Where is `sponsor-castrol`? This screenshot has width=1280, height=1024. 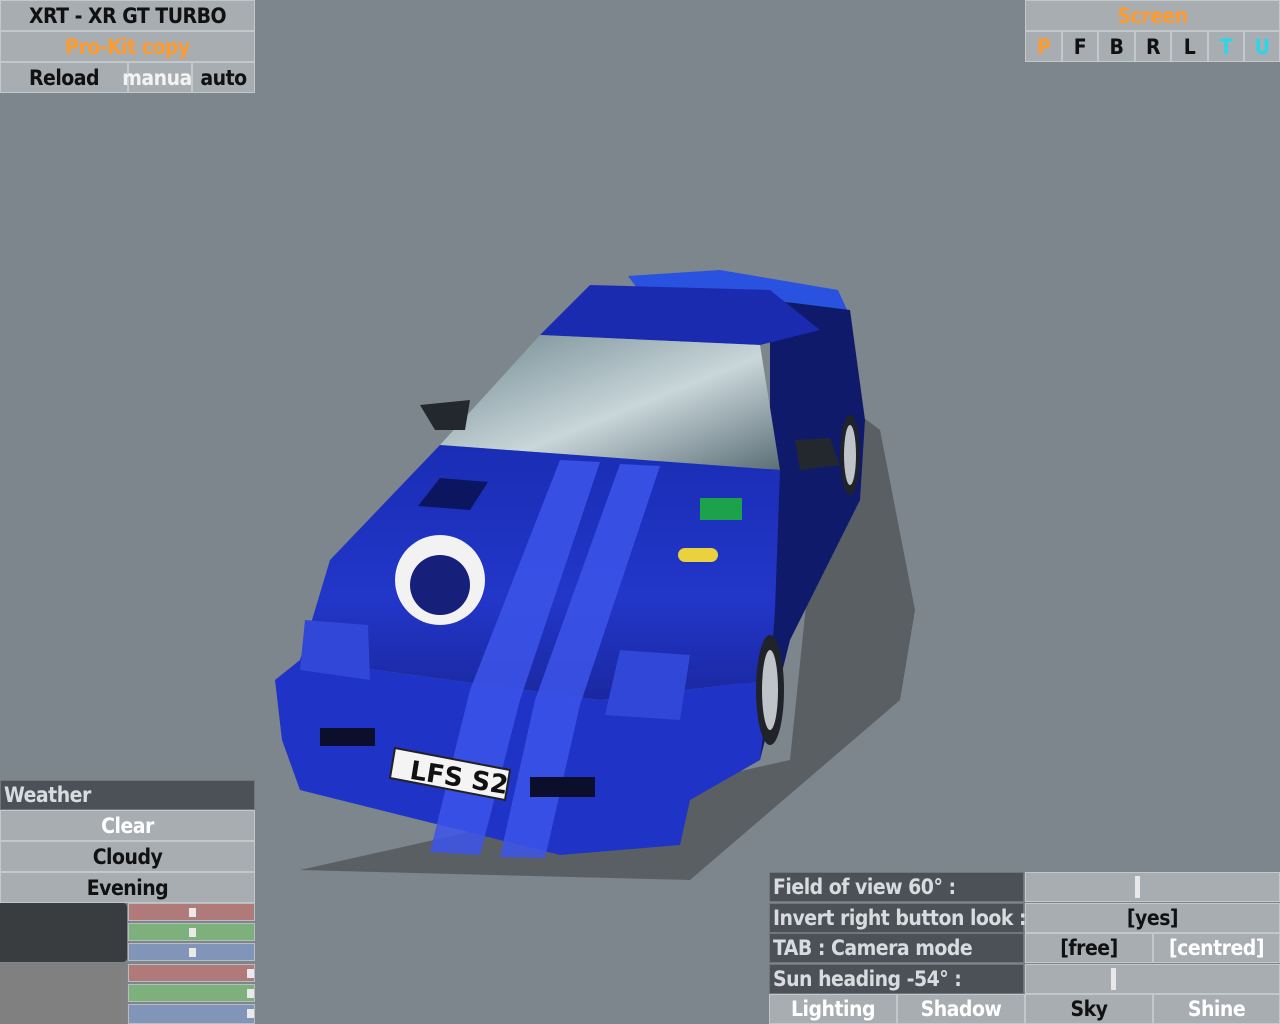 sponsor-castrol is located at coordinates (721, 509).